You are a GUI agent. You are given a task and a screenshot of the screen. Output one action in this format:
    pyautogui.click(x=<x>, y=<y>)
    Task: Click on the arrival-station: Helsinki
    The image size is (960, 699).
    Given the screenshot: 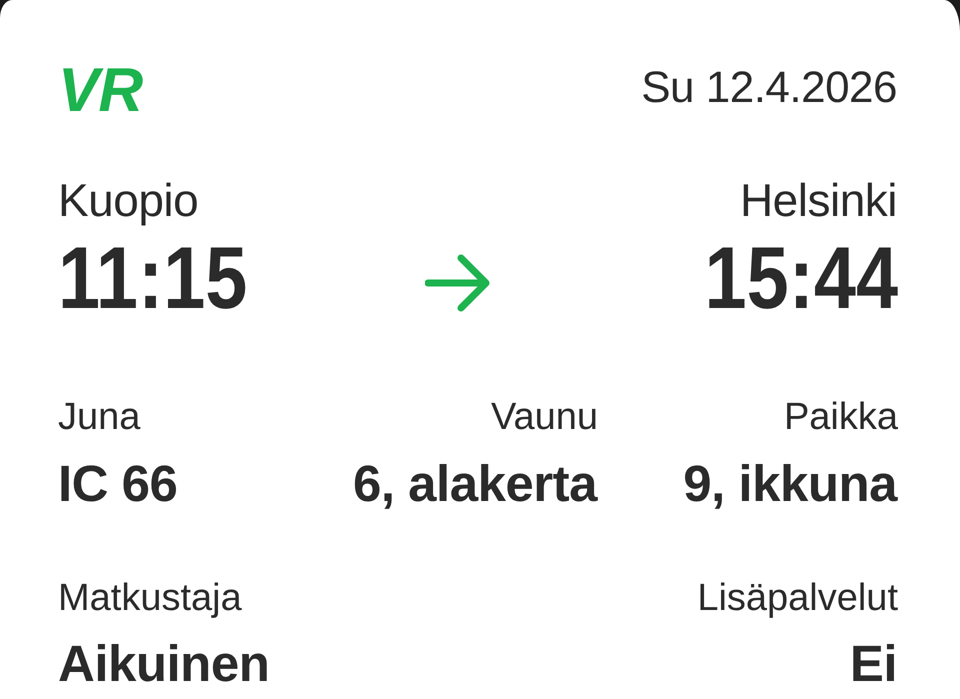 What is the action you would take?
    pyautogui.click(x=819, y=200)
    